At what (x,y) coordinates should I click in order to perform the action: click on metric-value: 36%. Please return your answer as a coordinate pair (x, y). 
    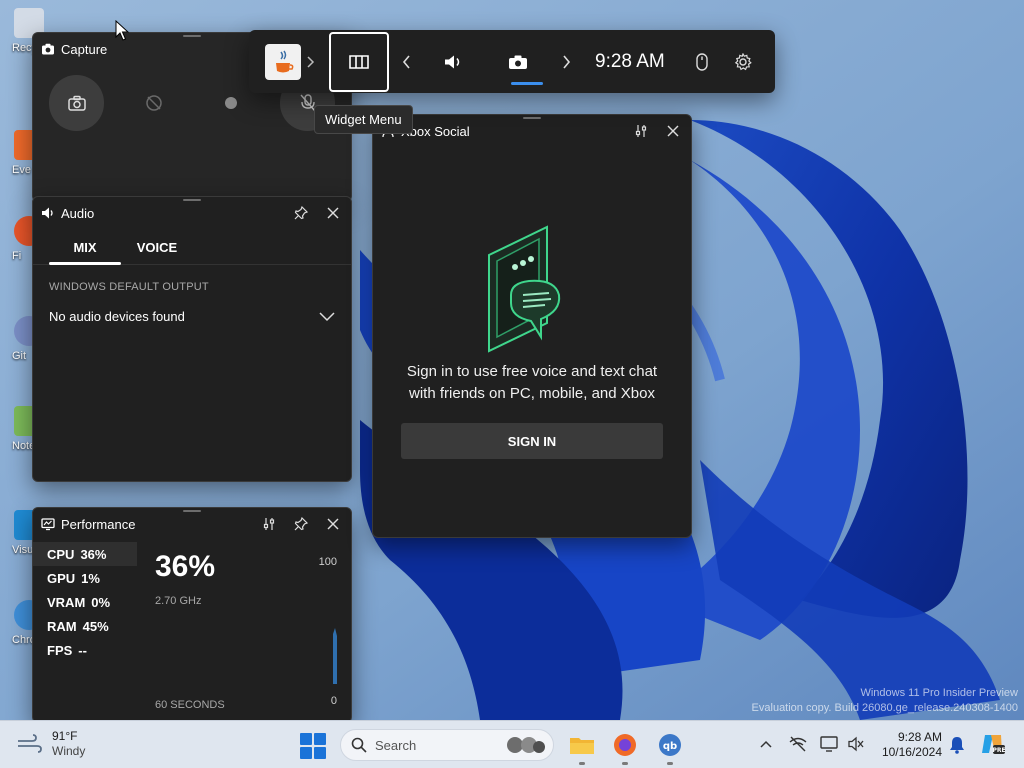
    Looking at the image, I should click on (93, 554).